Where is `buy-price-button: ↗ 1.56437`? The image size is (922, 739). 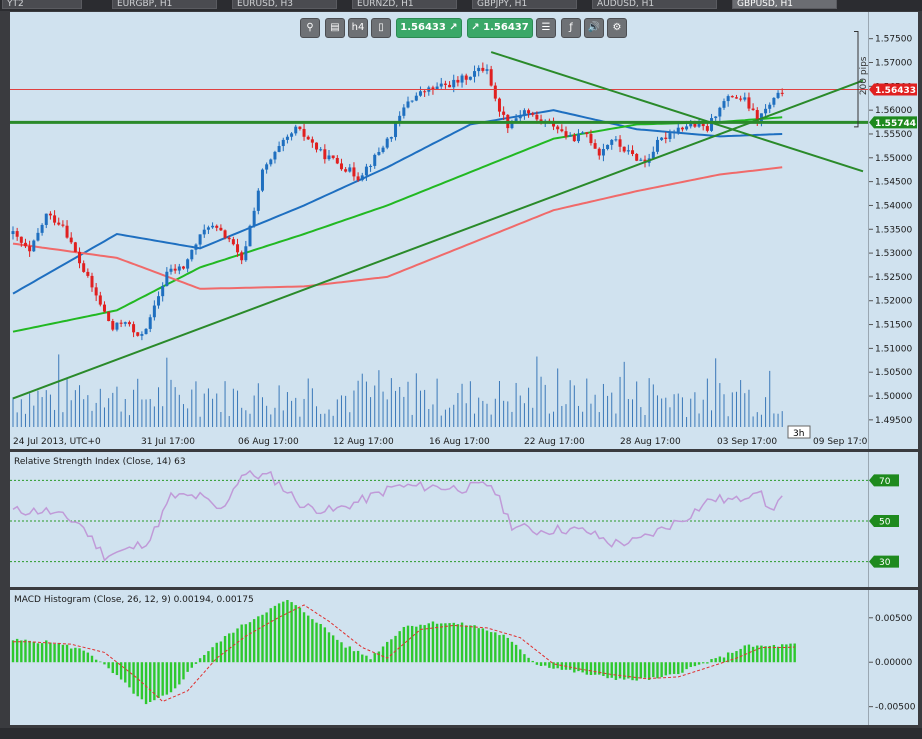
buy-price-button: ↗ 1.56437 is located at coordinates (500, 28).